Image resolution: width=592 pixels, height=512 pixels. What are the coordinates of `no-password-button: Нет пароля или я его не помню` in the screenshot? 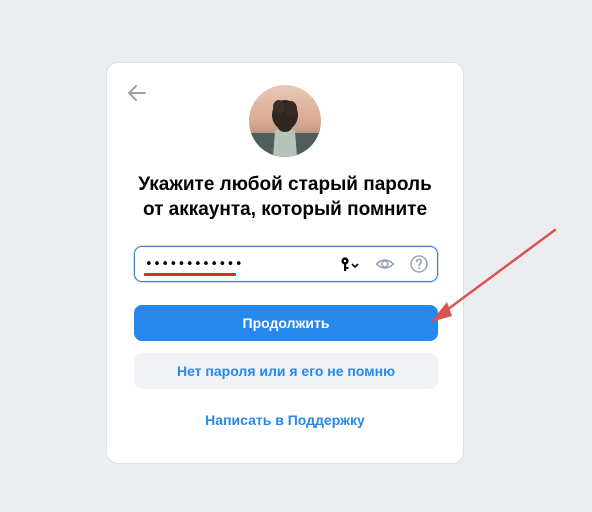 It's located at (286, 371).